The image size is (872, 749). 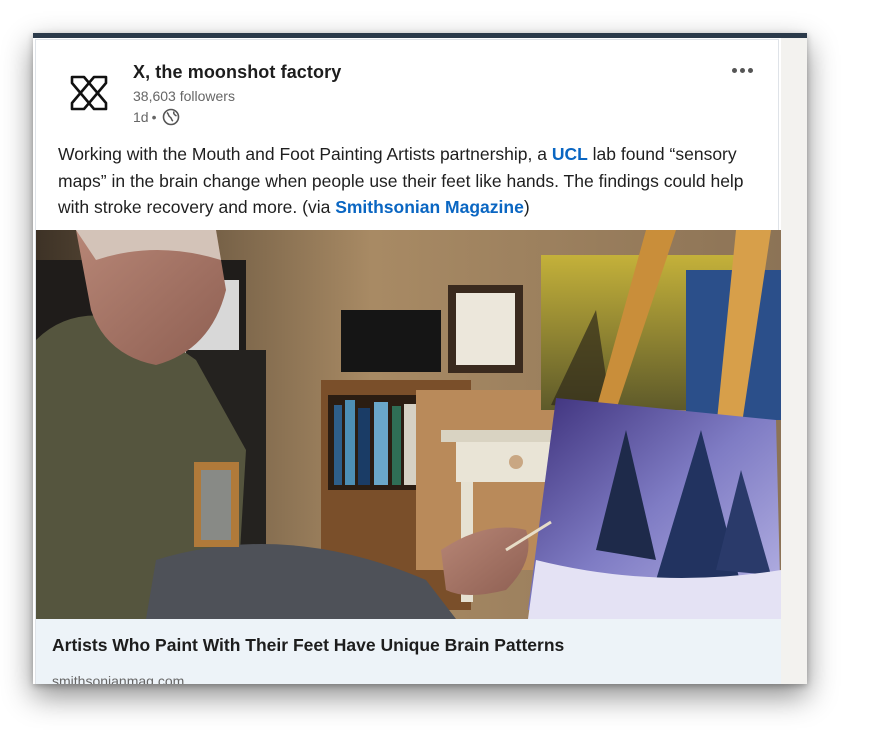 I want to click on smithsonian-link: Smithsonian Magazine, so click(x=429, y=207).